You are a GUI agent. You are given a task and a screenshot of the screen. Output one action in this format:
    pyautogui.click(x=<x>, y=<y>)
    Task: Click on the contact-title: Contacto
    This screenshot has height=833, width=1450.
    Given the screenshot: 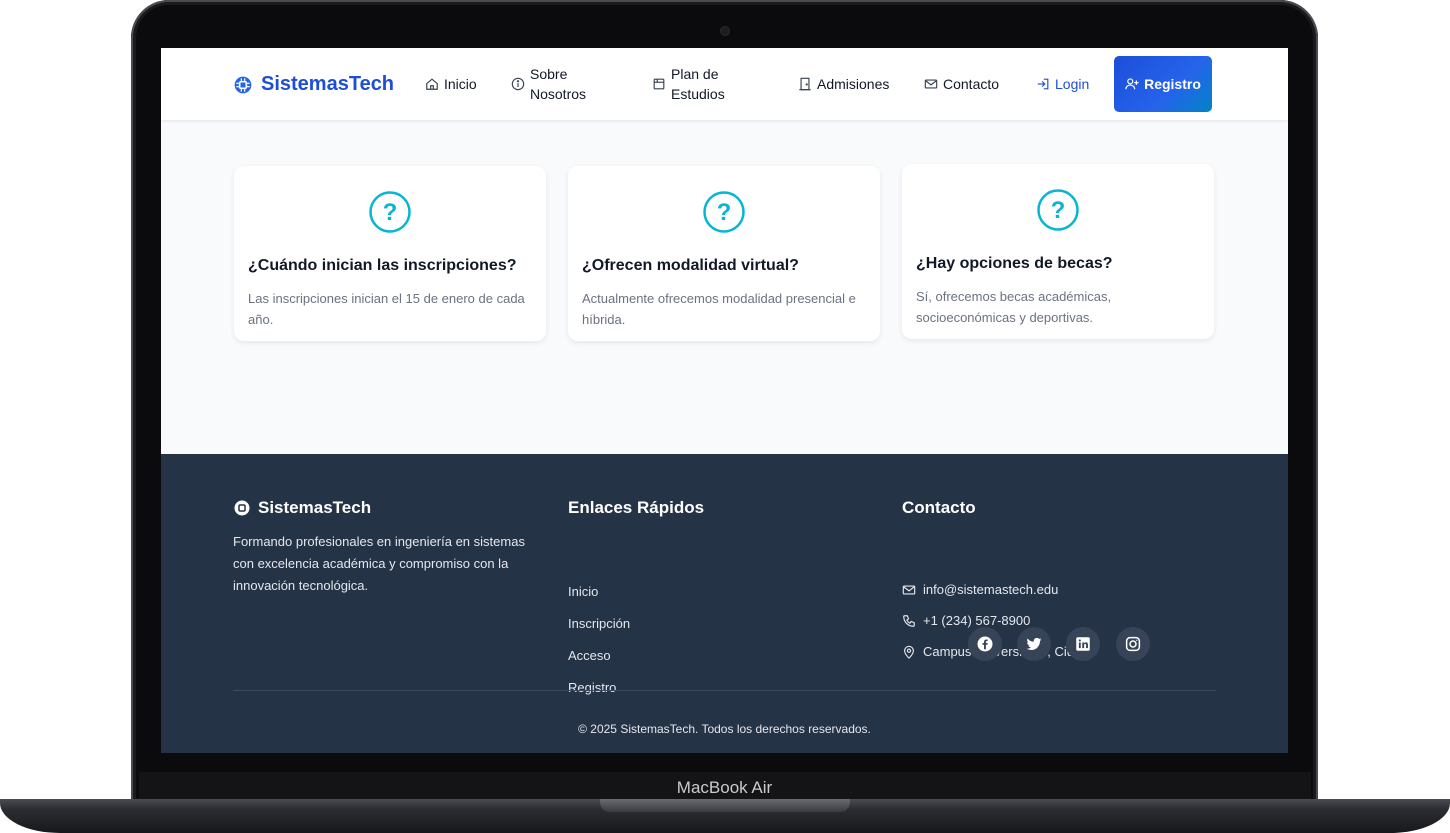 What is the action you would take?
    pyautogui.click(x=939, y=507)
    